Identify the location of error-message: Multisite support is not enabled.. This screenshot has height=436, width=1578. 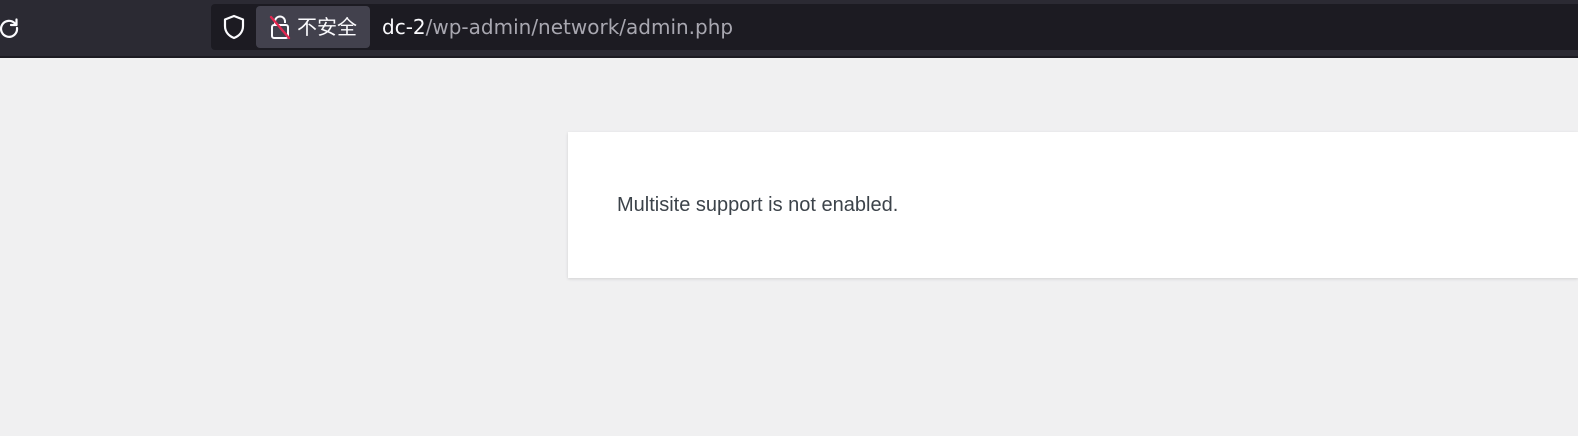
(758, 205).